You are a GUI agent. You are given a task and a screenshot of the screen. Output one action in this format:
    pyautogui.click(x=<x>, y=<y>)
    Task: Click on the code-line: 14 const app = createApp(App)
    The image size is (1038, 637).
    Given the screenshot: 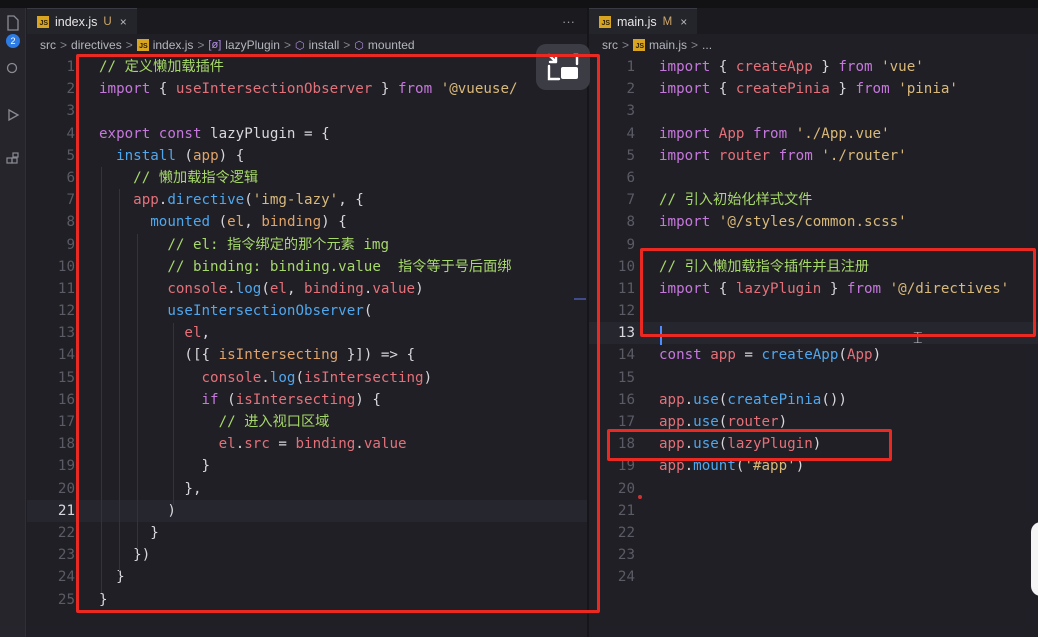 What is the action you would take?
    pyautogui.click(x=813, y=355)
    